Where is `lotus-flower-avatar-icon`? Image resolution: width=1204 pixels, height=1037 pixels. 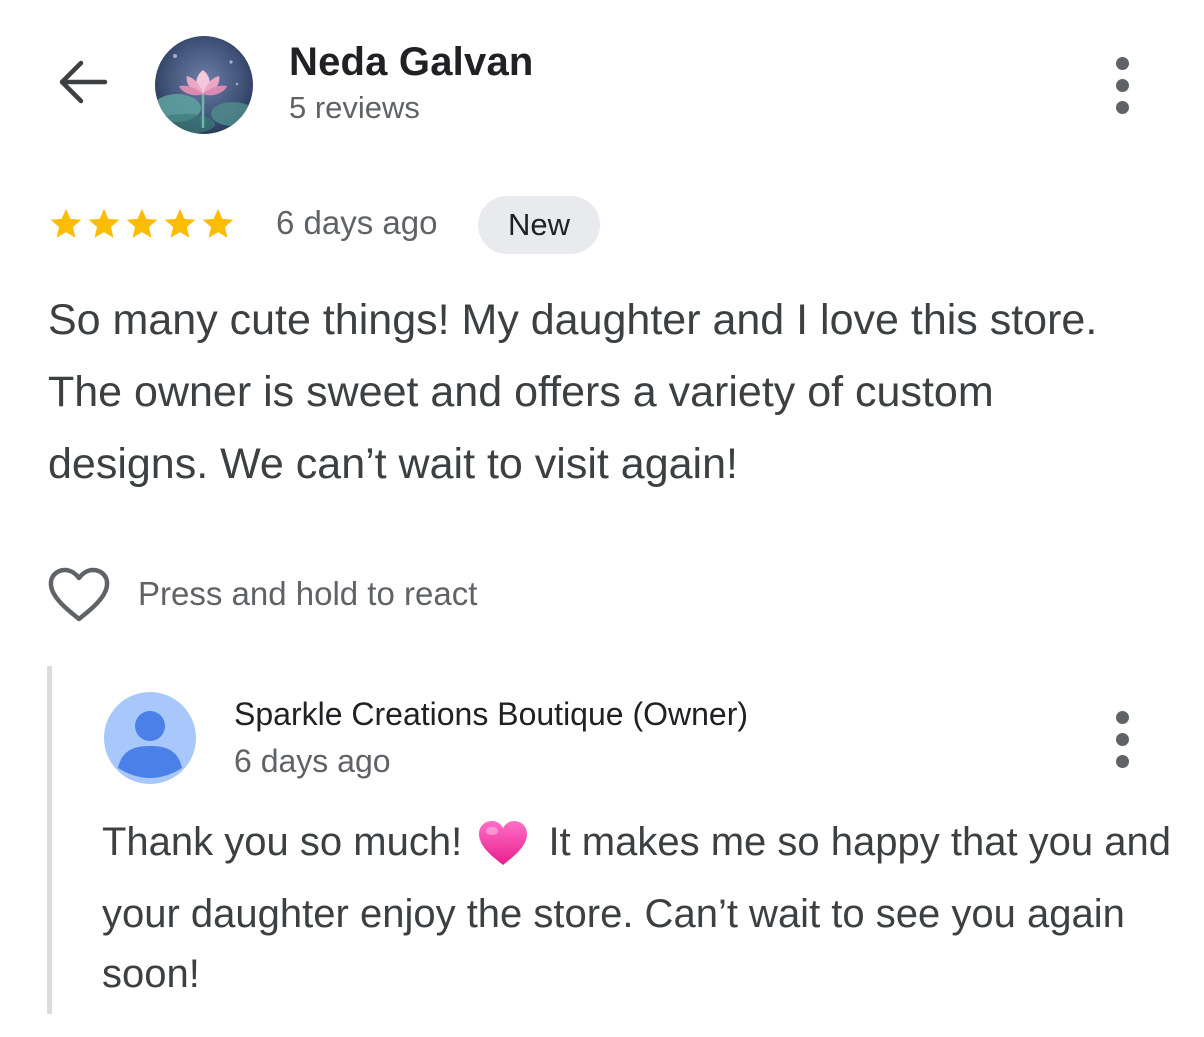
lotus-flower-avatar-icon is located at coordinates (204, 85).